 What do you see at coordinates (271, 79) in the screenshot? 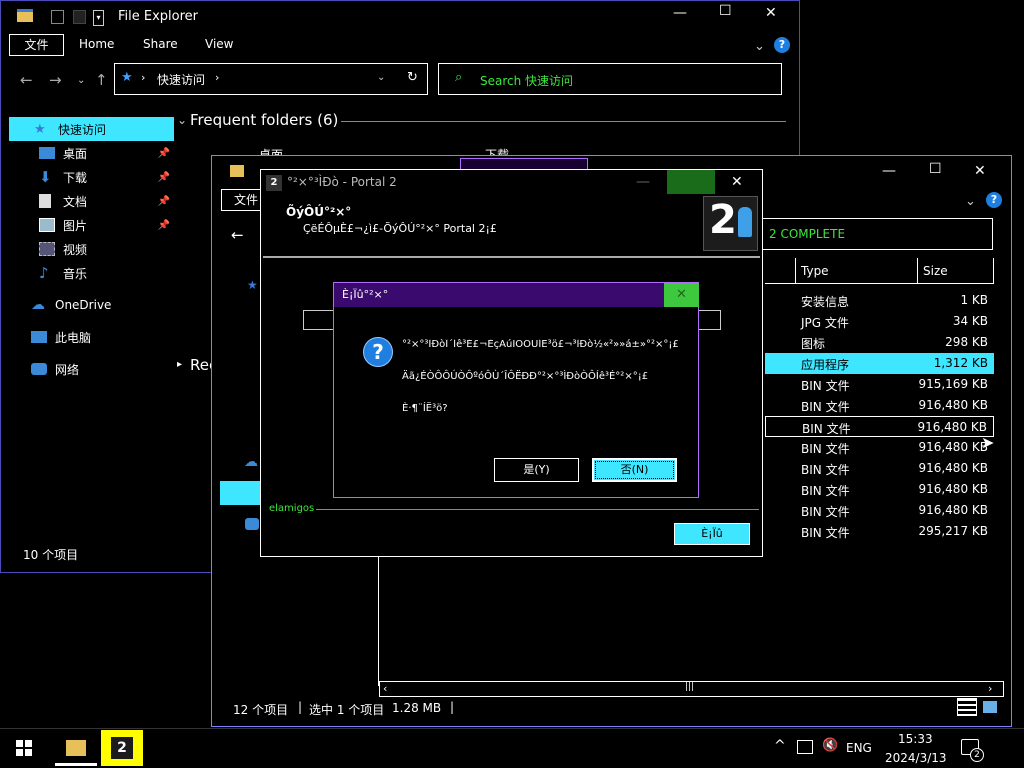
I see `address-bar: ★ › 快速访问 › ⌄ ↻` at bounding box center [271, 79].